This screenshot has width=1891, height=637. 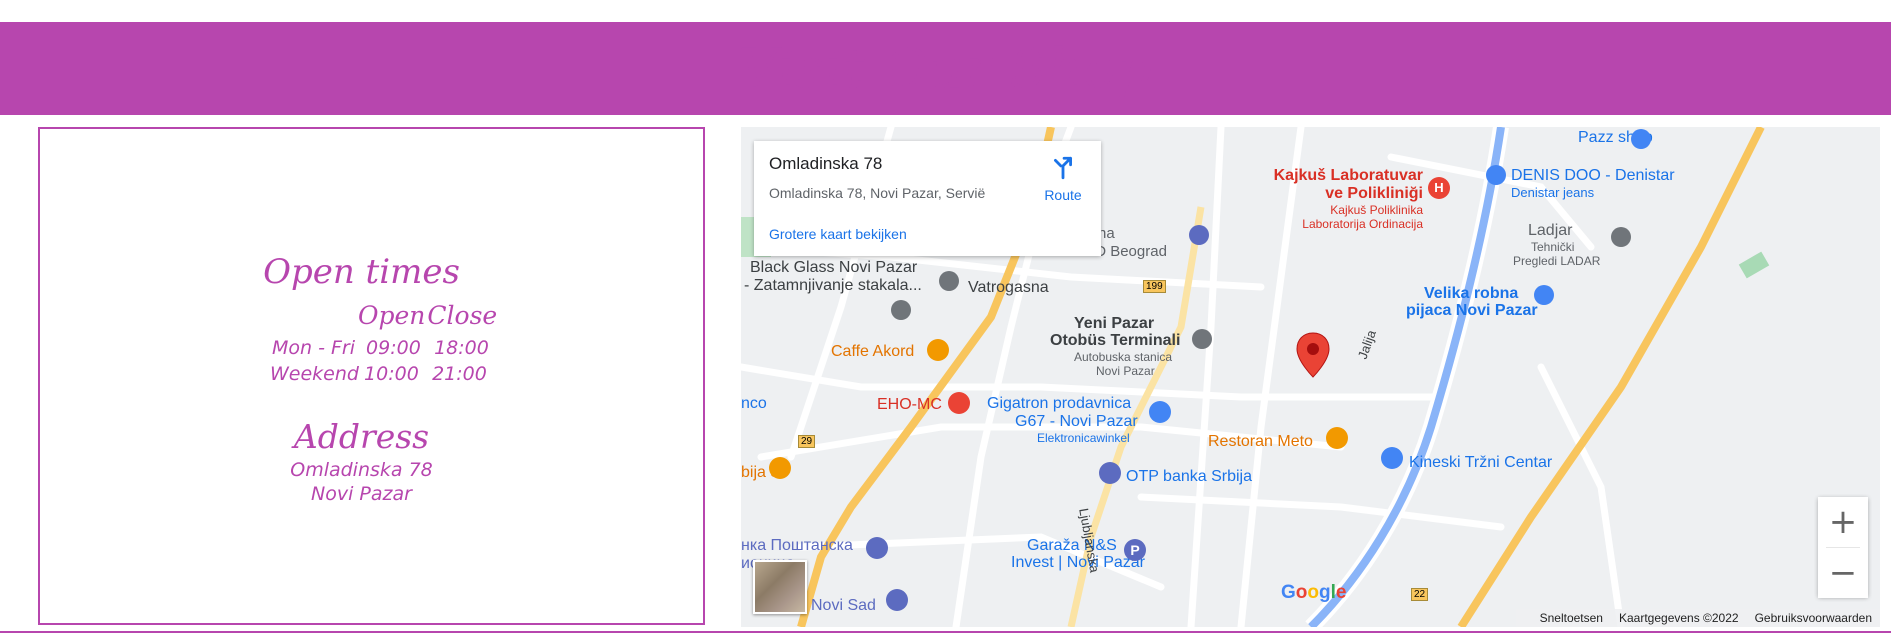 What do you see at coordinates (314, 374) in the screenshot?
I see `hours-days: Weekend` at bounding box center [314, 374].